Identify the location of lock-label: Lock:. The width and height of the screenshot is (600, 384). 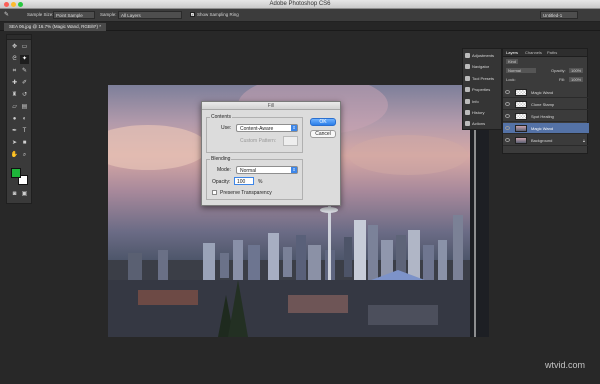
(511, 79).